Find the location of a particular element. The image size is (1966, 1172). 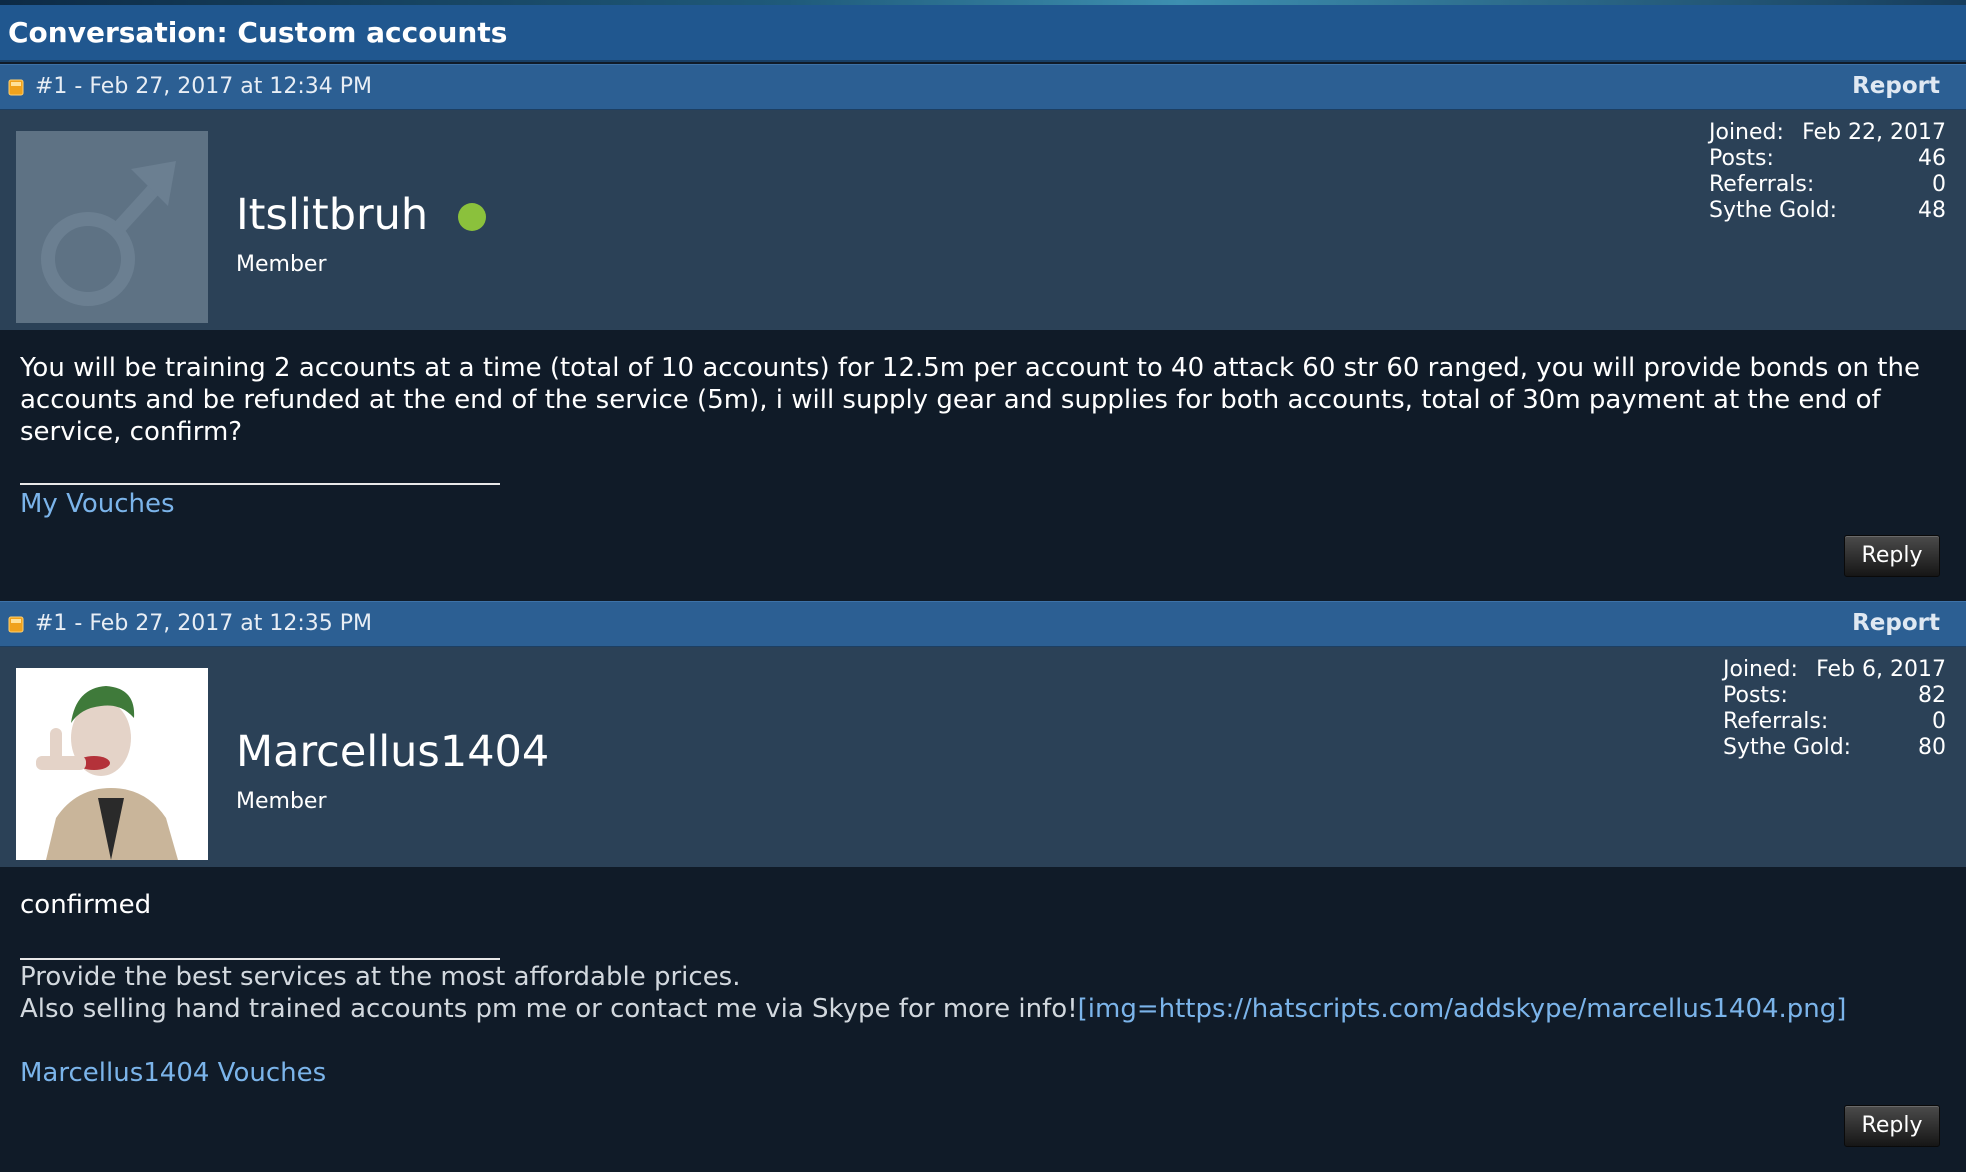

default-male-avatar-icon is located at coordinates (112, 227).